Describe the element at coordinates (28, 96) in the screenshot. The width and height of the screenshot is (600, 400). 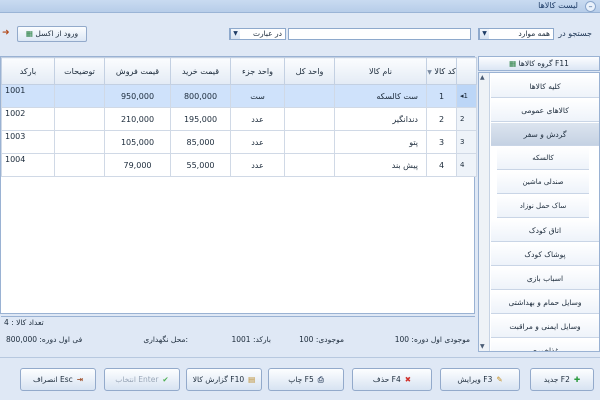
I see `cell-barcode: 1001` at that location.